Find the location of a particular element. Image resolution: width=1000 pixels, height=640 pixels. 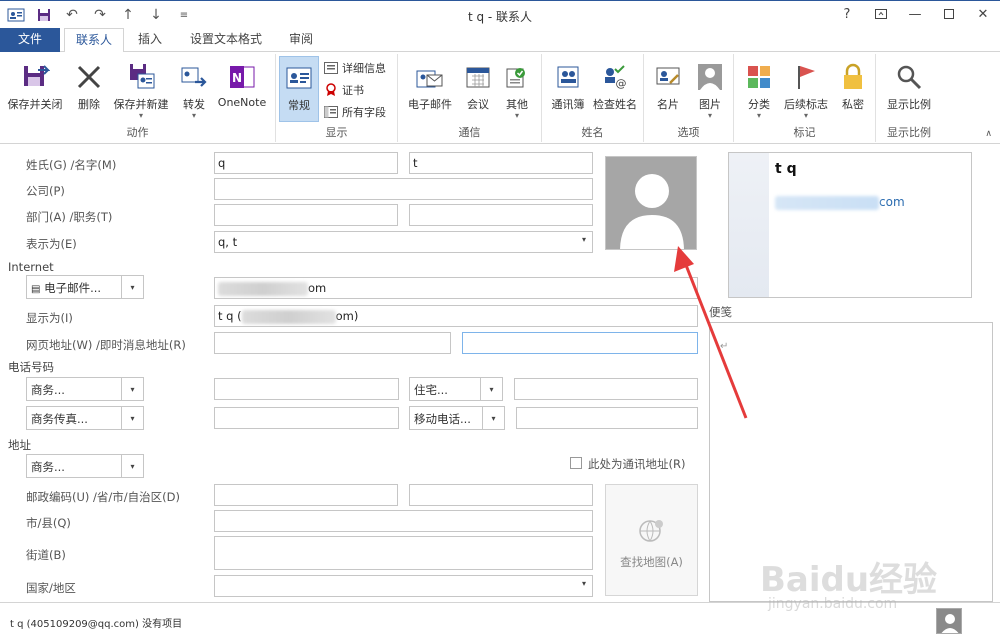

collapse-ribbon-icon: ∧ is located at coordinates (988, 134).